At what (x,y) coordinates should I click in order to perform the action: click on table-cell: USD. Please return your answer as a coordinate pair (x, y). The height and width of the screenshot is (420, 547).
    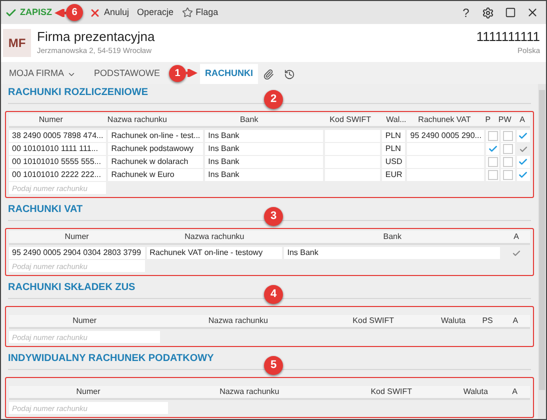
    Looking at the image, I should click on (394, 162).